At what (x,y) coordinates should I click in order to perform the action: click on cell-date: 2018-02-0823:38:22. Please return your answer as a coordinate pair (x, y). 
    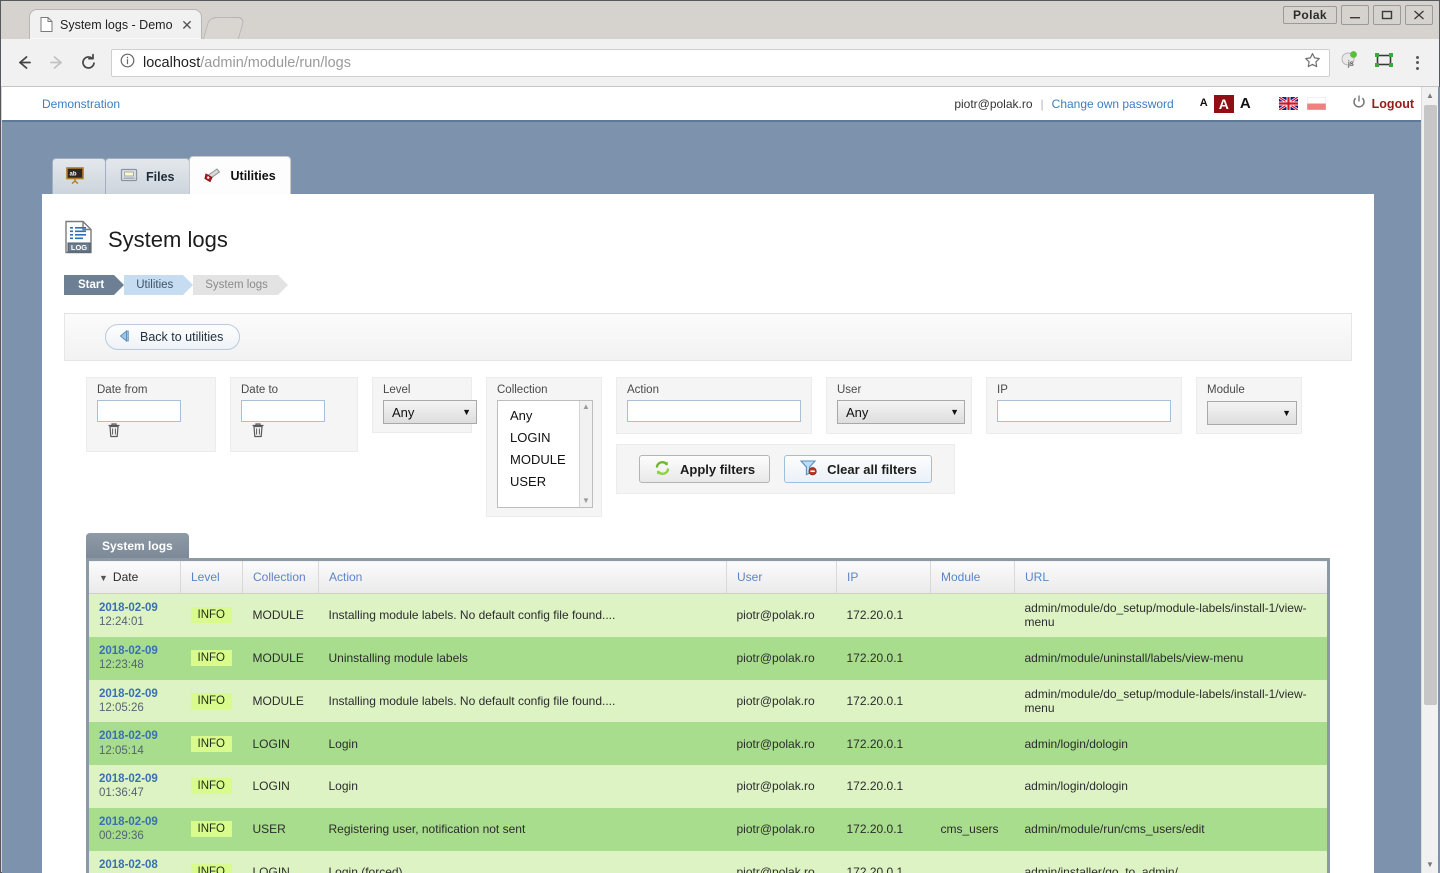
    Looking at the image, I should click on (134, 861).